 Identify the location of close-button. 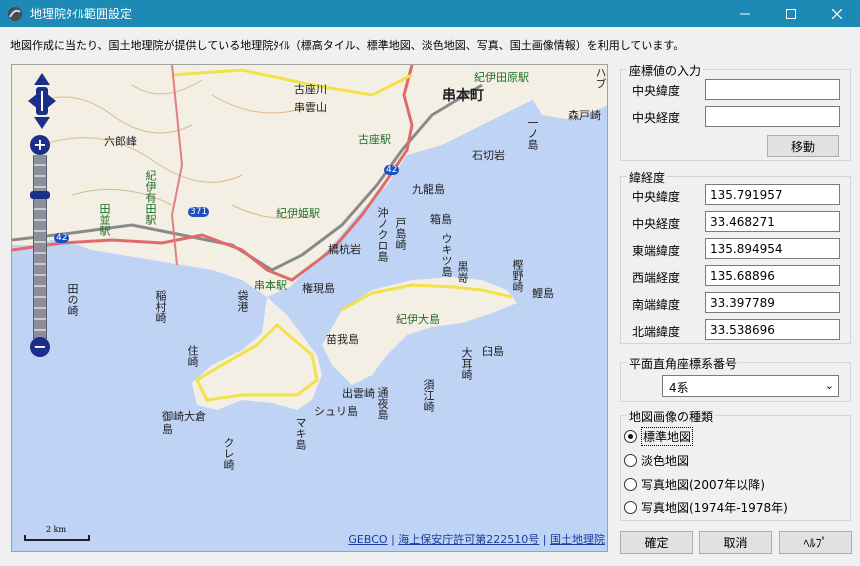
(837, 13).